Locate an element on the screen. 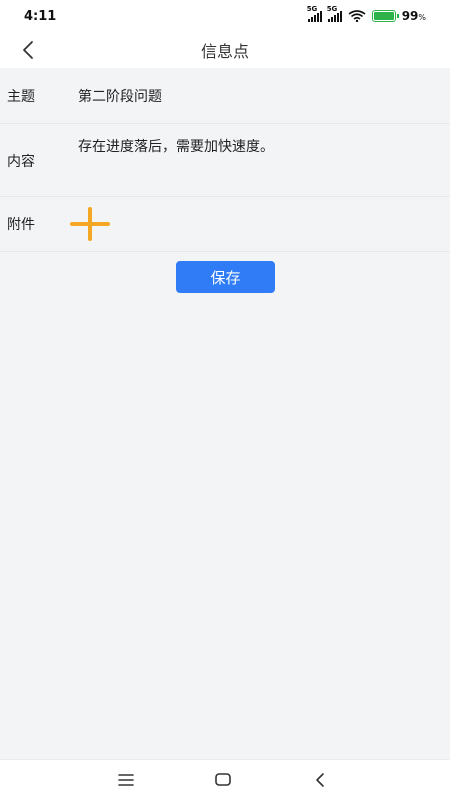 This screenshot has height=800, width=450. wifi-icon is located at coordinates (357, 16).